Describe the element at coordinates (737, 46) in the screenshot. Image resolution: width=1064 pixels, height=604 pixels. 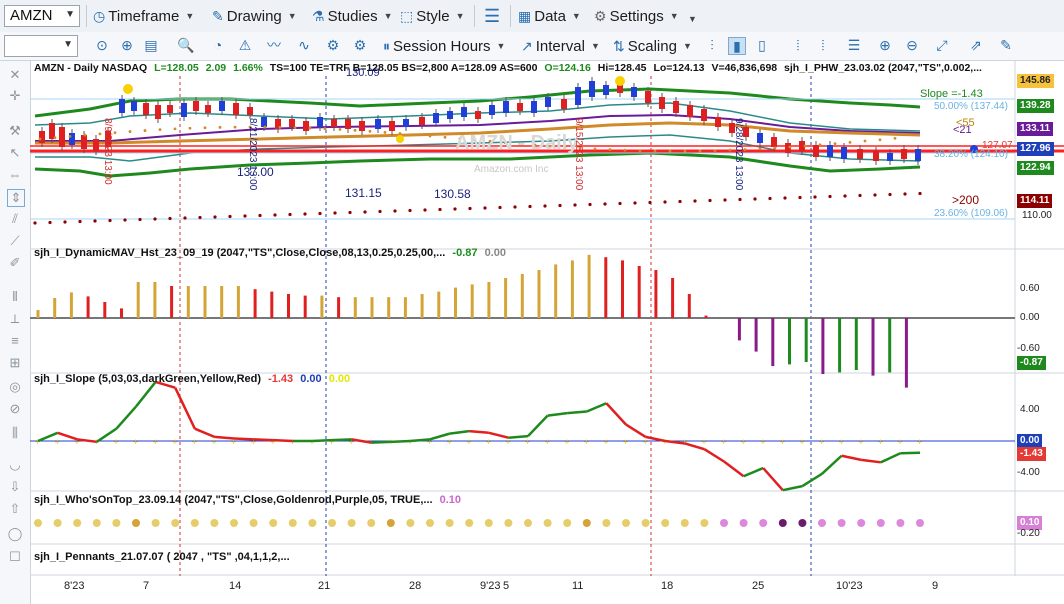
I see `candle-icon: ▮` at that location.